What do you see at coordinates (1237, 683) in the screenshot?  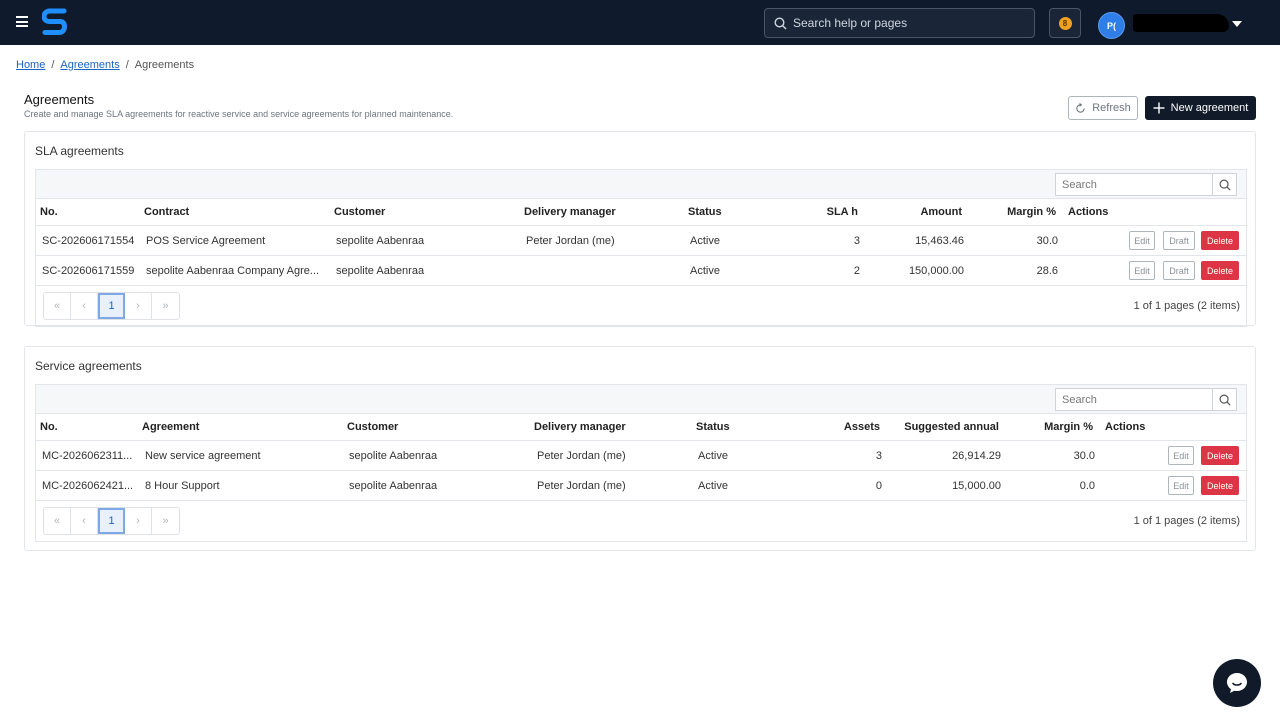 I see `chat-widget-button` at bounding box center [1237, 683].